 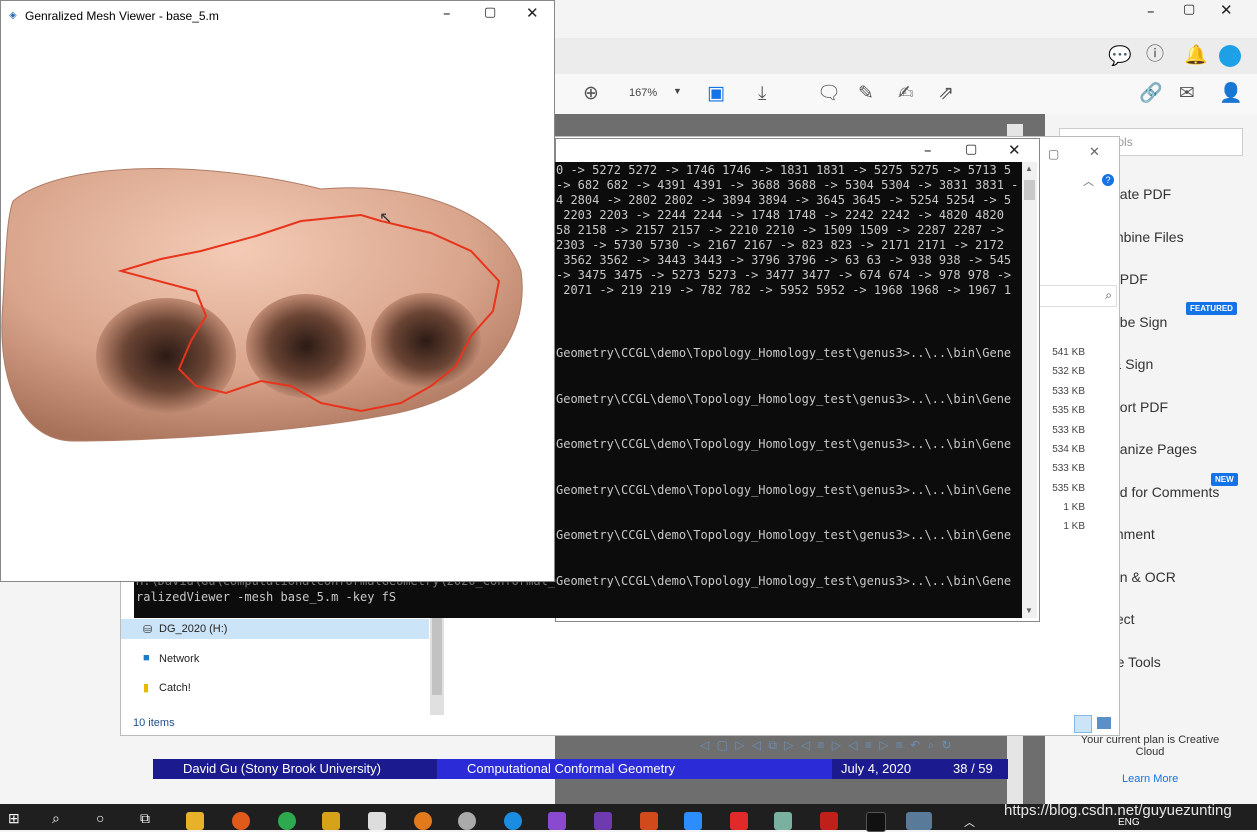 What do you see at coordinates (1108, 180) in the screenshot?
I see `help-badge: ?` at bounding box center [1108, 180].